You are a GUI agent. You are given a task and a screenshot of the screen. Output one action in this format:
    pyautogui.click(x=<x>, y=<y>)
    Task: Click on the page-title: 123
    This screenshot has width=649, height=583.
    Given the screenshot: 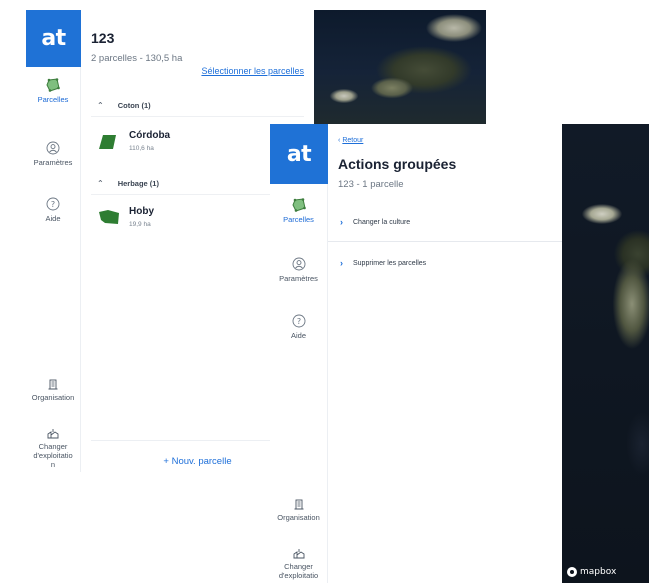 What is the action you would take?
    pyautogui.click(x=103, y=38)
    